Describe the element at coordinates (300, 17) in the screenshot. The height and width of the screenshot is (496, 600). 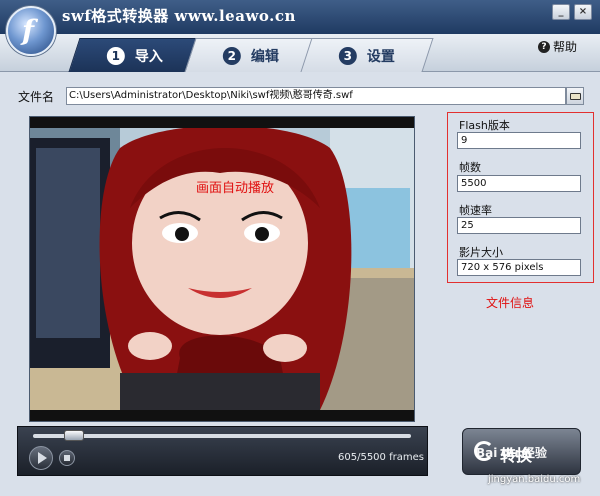
I see `title-bar: swf格式转换器 www.leawo.cn _ ×` at that location.